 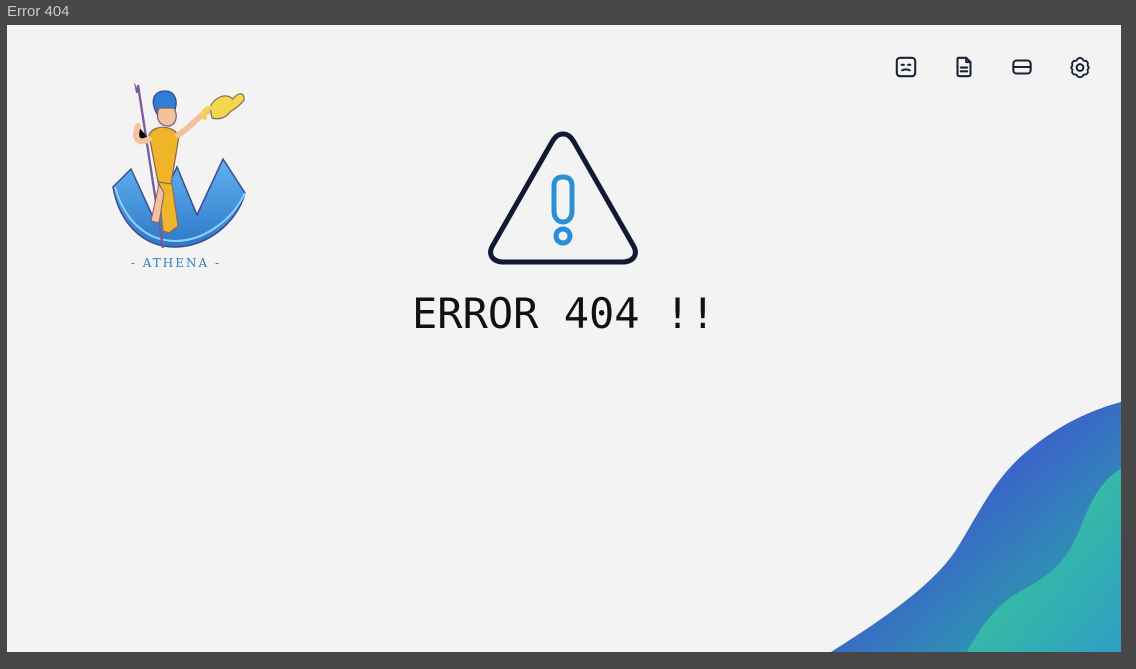 I want to click on inbox-icon, so click(x=1022, y=67).